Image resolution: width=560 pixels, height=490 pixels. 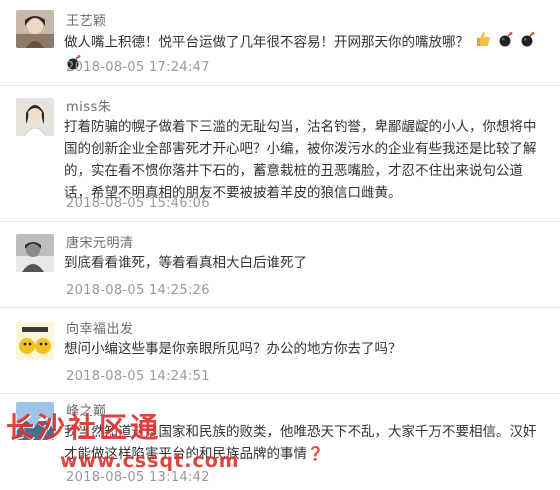 I want to click on comment-text: 到底看看谁死，等着看真相大白后谁死了, so click(x=185, y=263).